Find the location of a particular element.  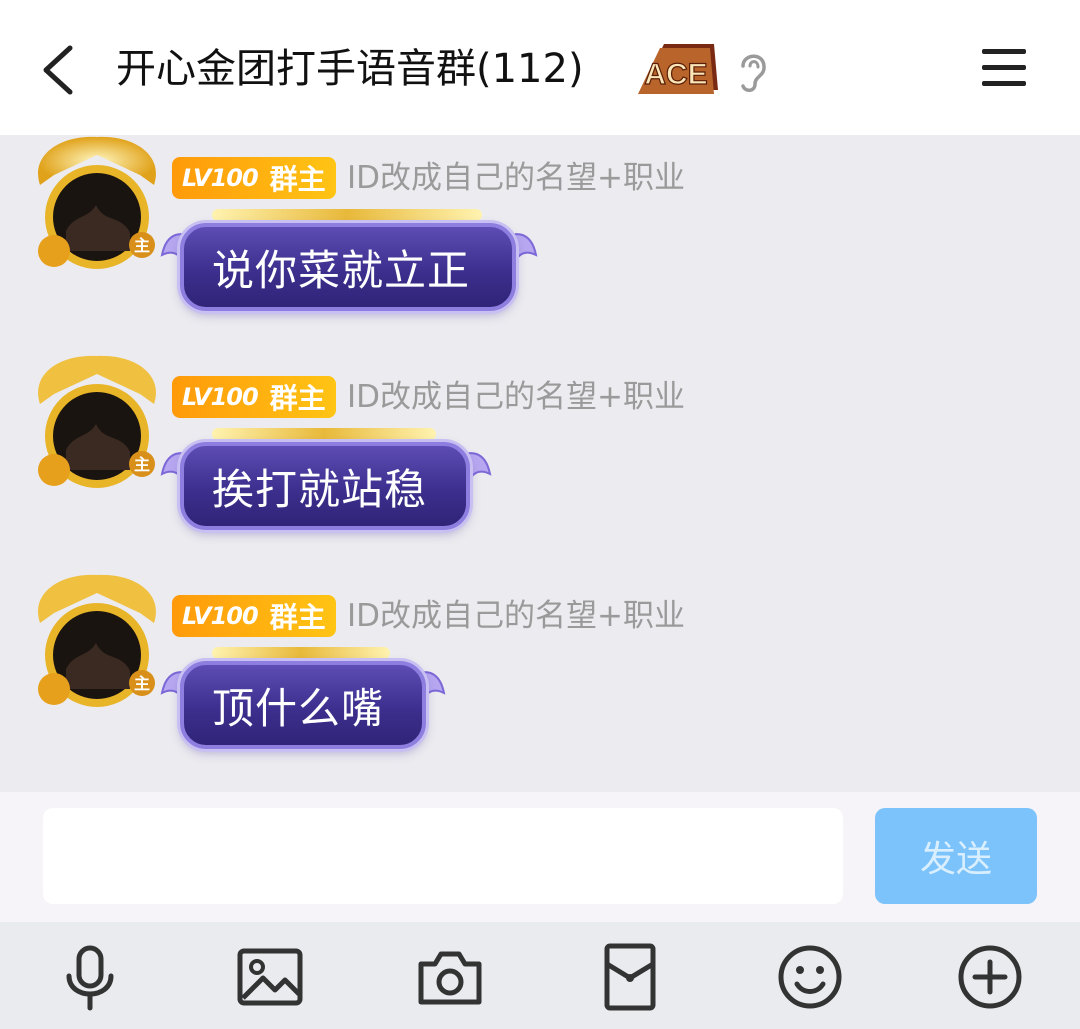

send-button: 发送 is located at coordinates (956, 856).